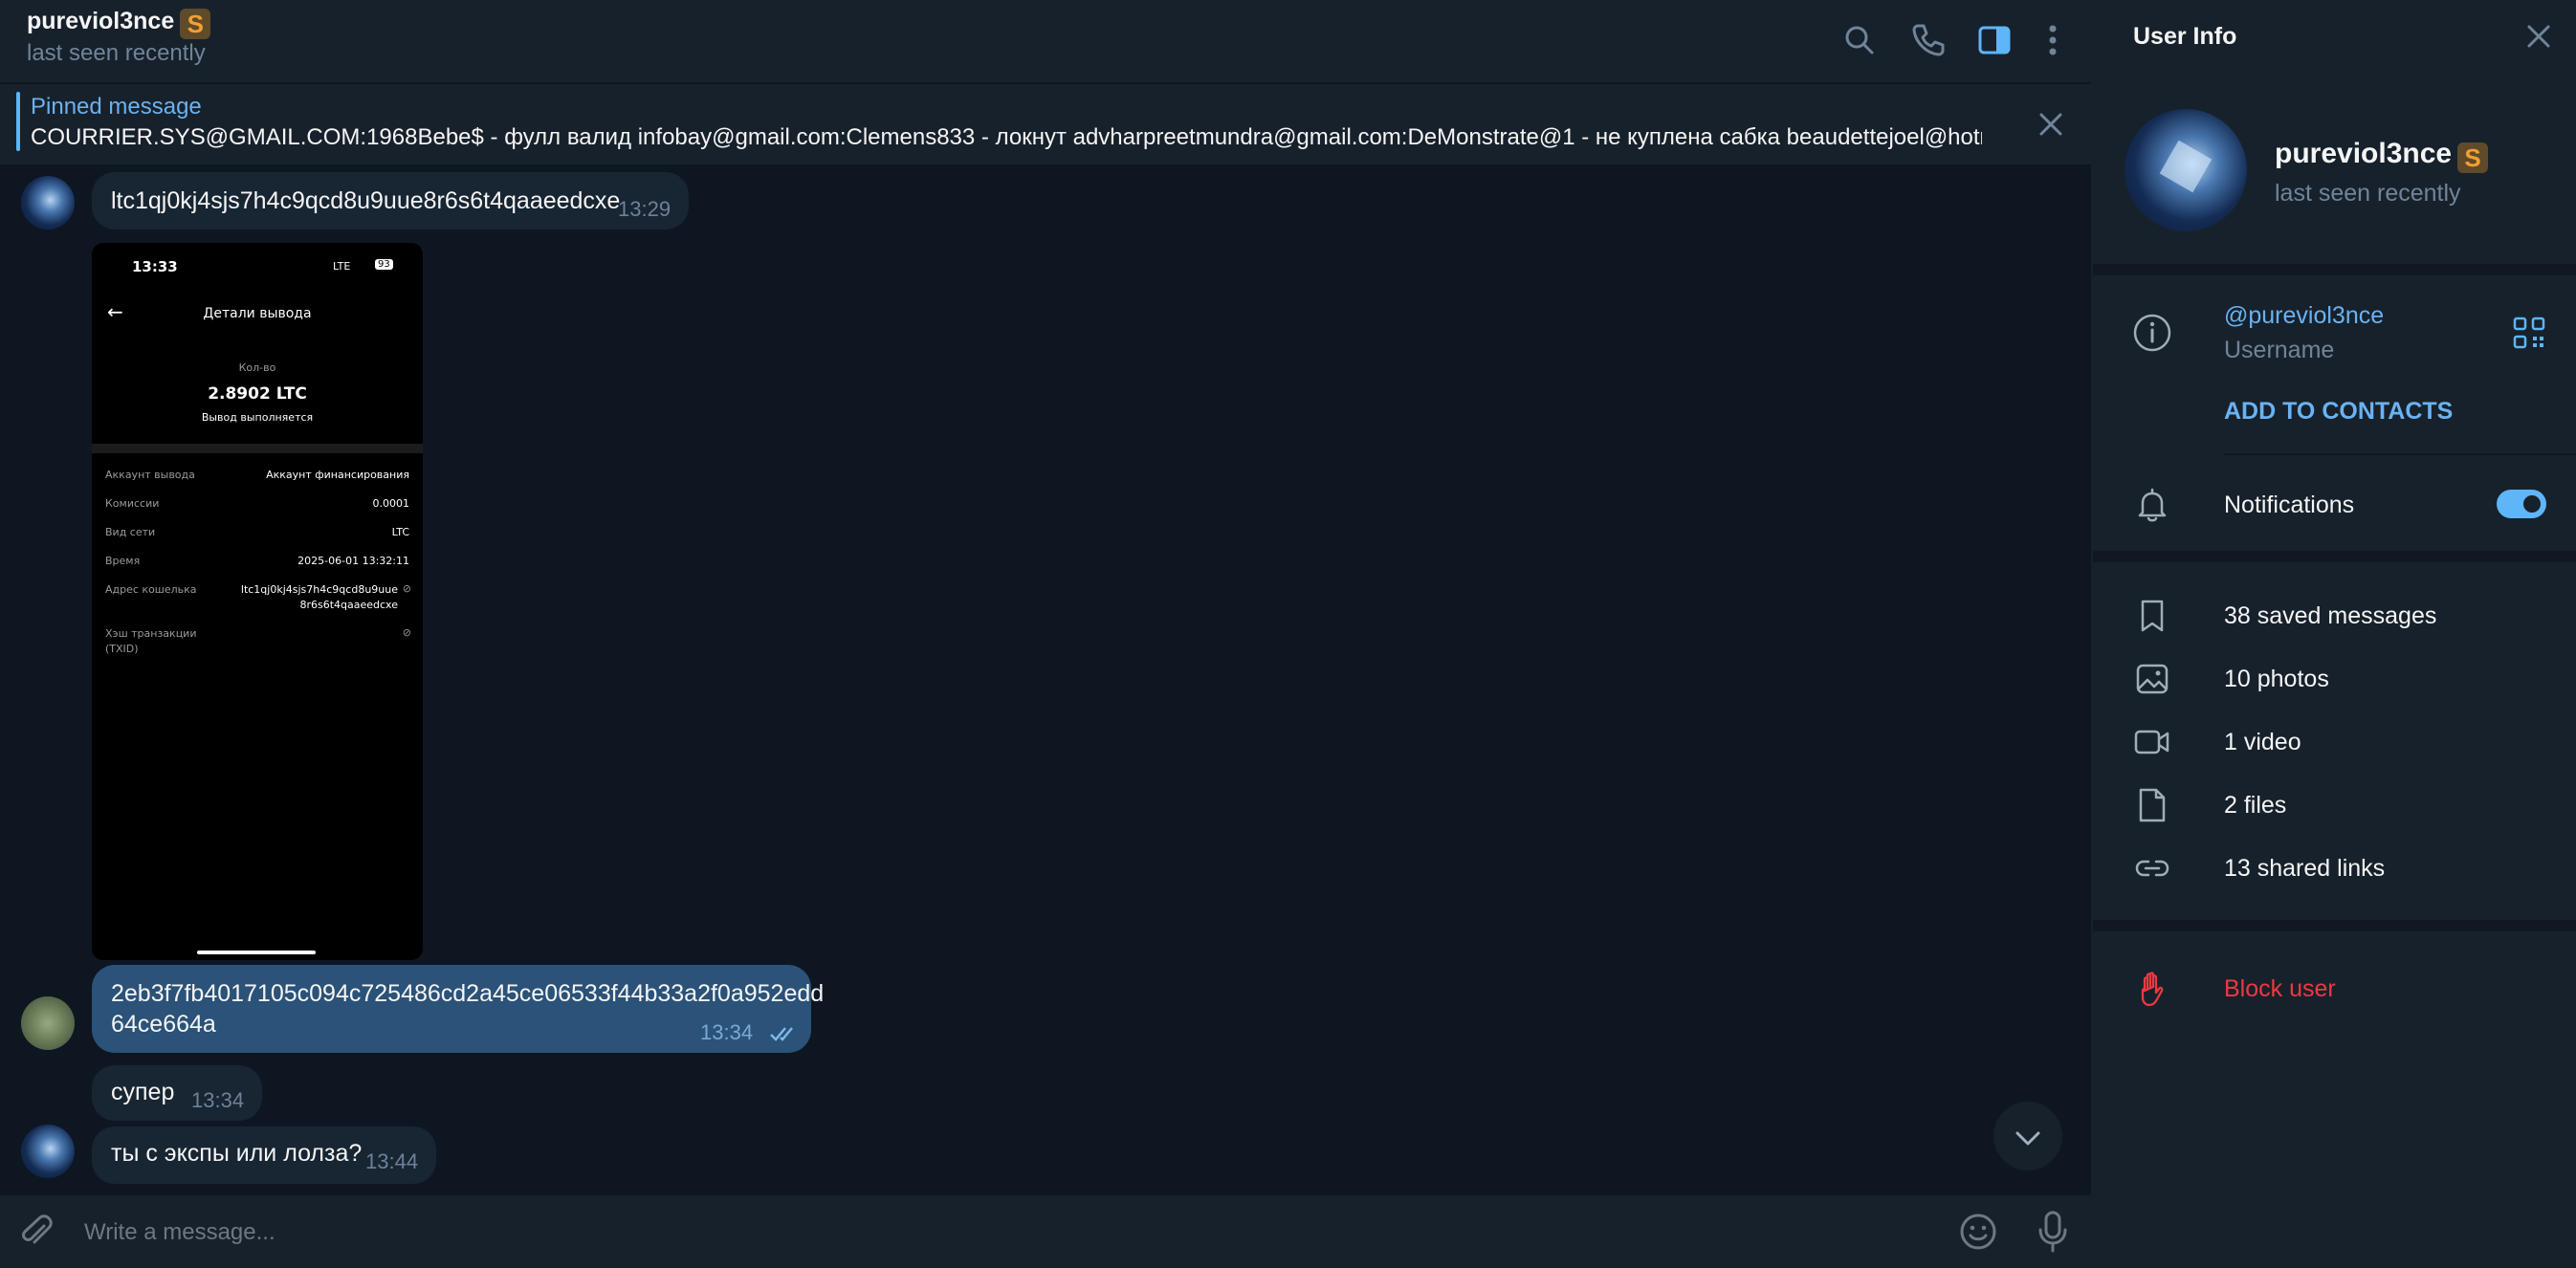 This screenshot has width=2576, height=1268. I want to click on photo-network: LTE, so click(342, 266).